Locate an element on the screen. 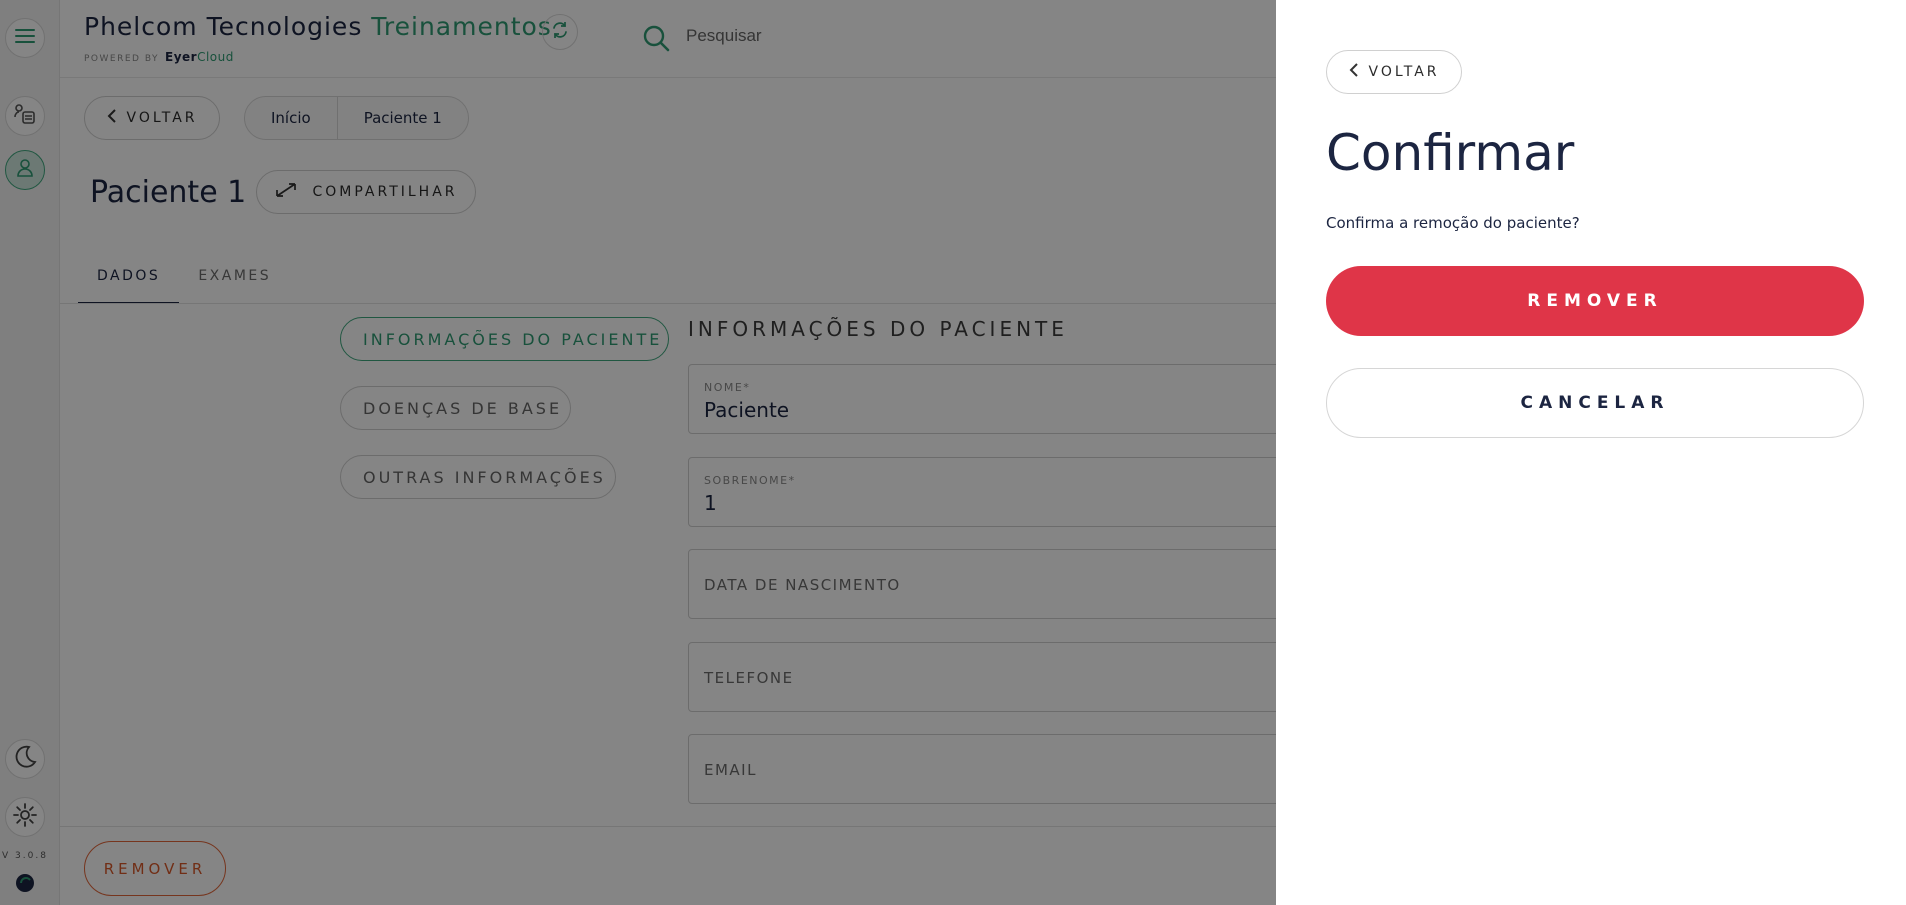 Image resolution: width=1906 pixels, height=905 pixels. drawer-message: Confirma a remoção do paciente? is located at coordinates (1453, 223).